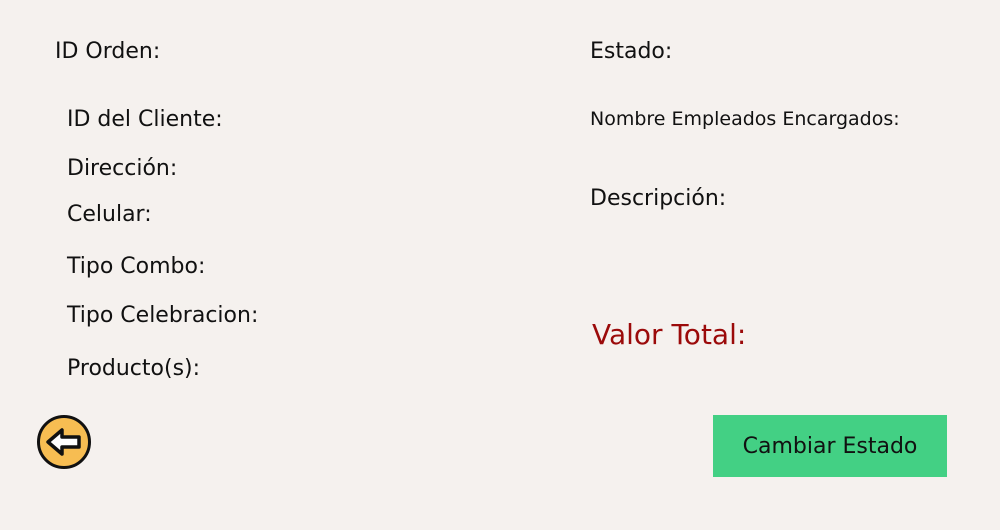 Image resolution: width=1000 pixels, height=530 pixels. Describe the element at coordinates (745, 119) in the screenshot. I see `employees-label: Nombre Empleados Encargados:` at that location.